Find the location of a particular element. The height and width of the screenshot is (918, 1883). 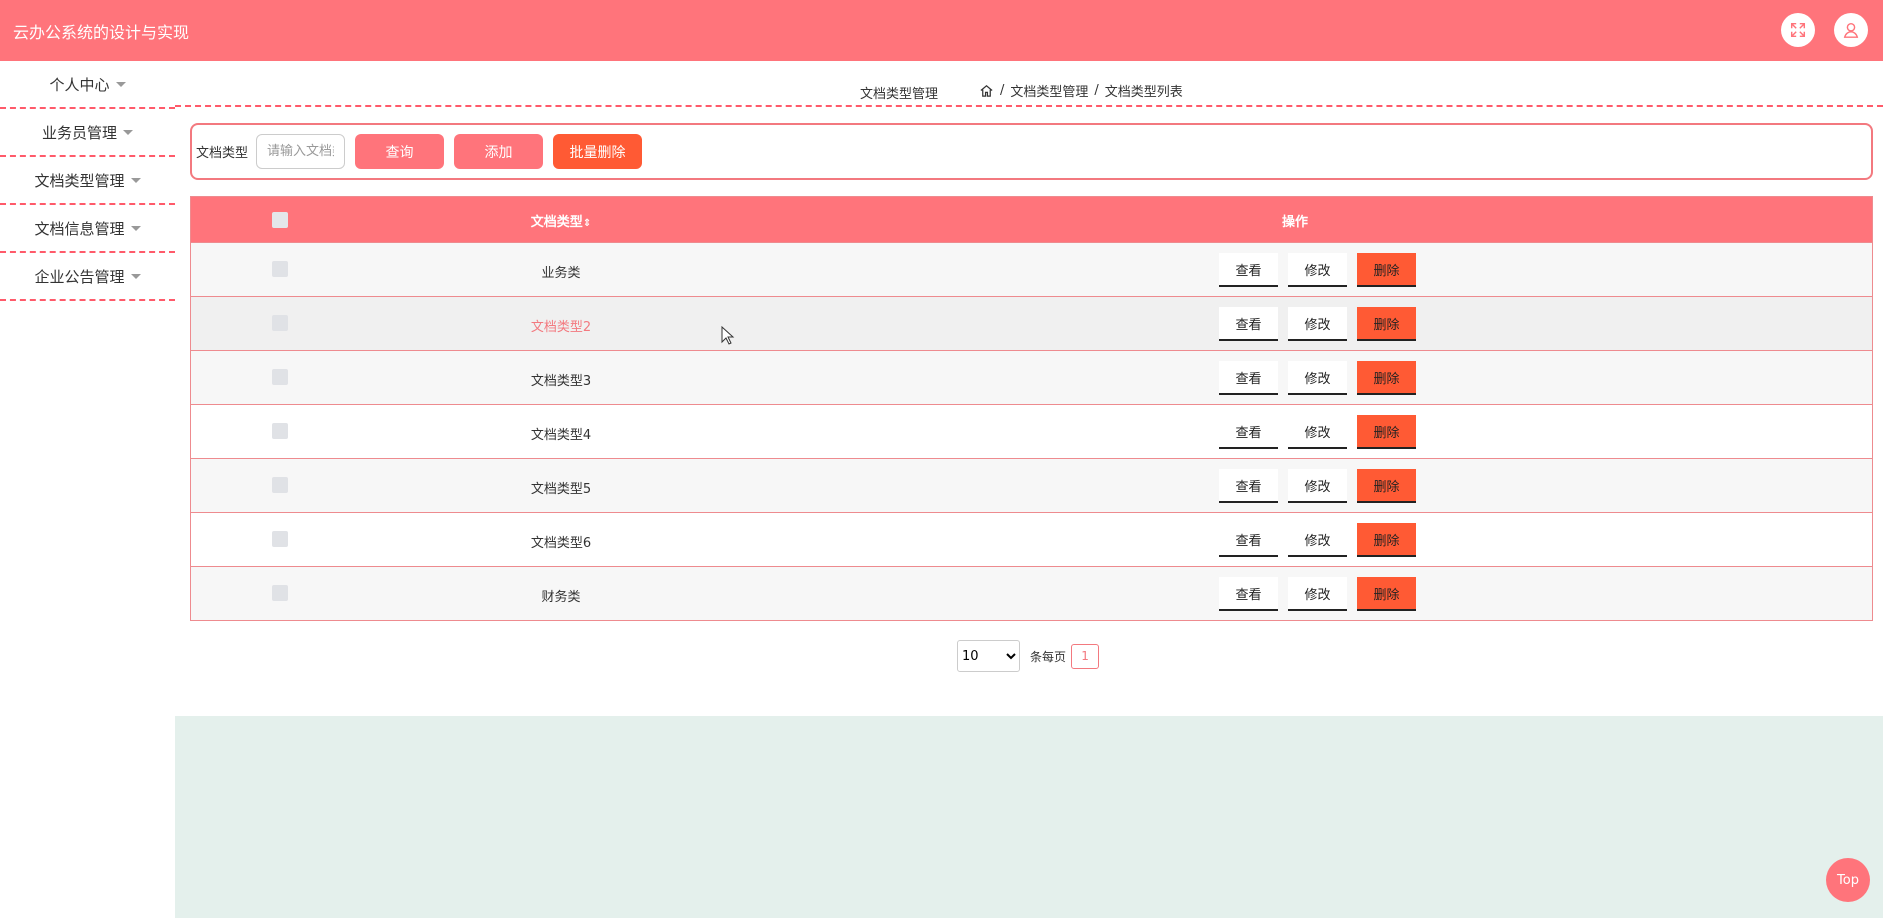

back-to-top-button: Top is located at coordinates (1848, 880).